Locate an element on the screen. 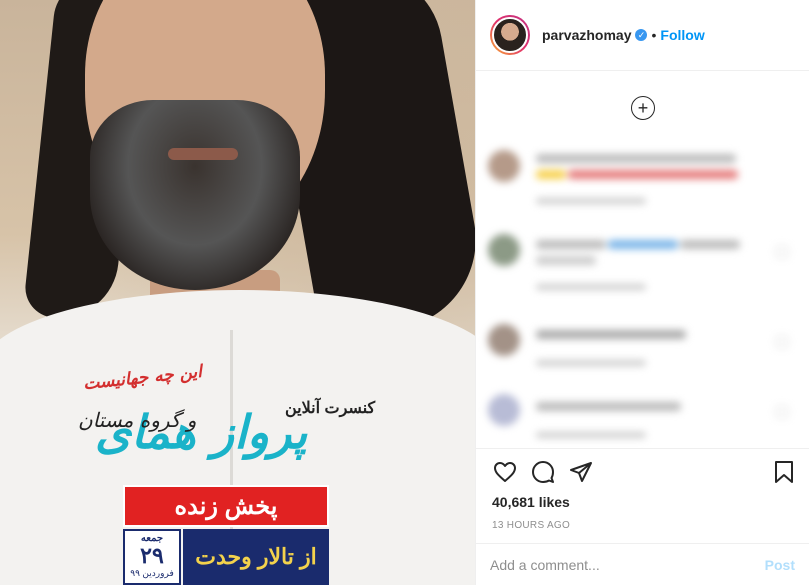 This screenshot has height=585, width=809. poster-live-banner: پخش زنده is located at coordinates (226, 506).